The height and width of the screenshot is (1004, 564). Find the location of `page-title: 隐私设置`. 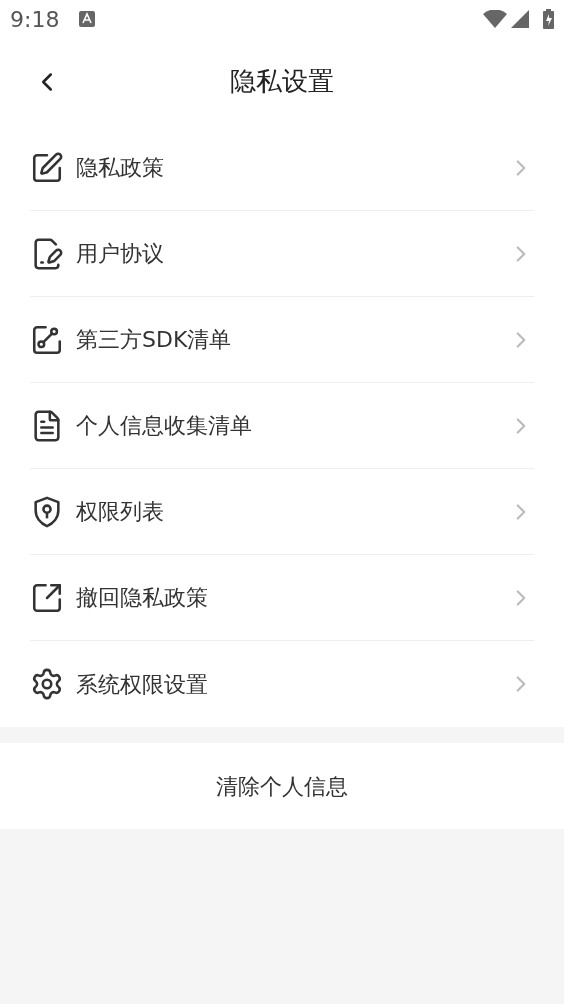

page-title: 隐私设置 is located at coordinates (282, 81).